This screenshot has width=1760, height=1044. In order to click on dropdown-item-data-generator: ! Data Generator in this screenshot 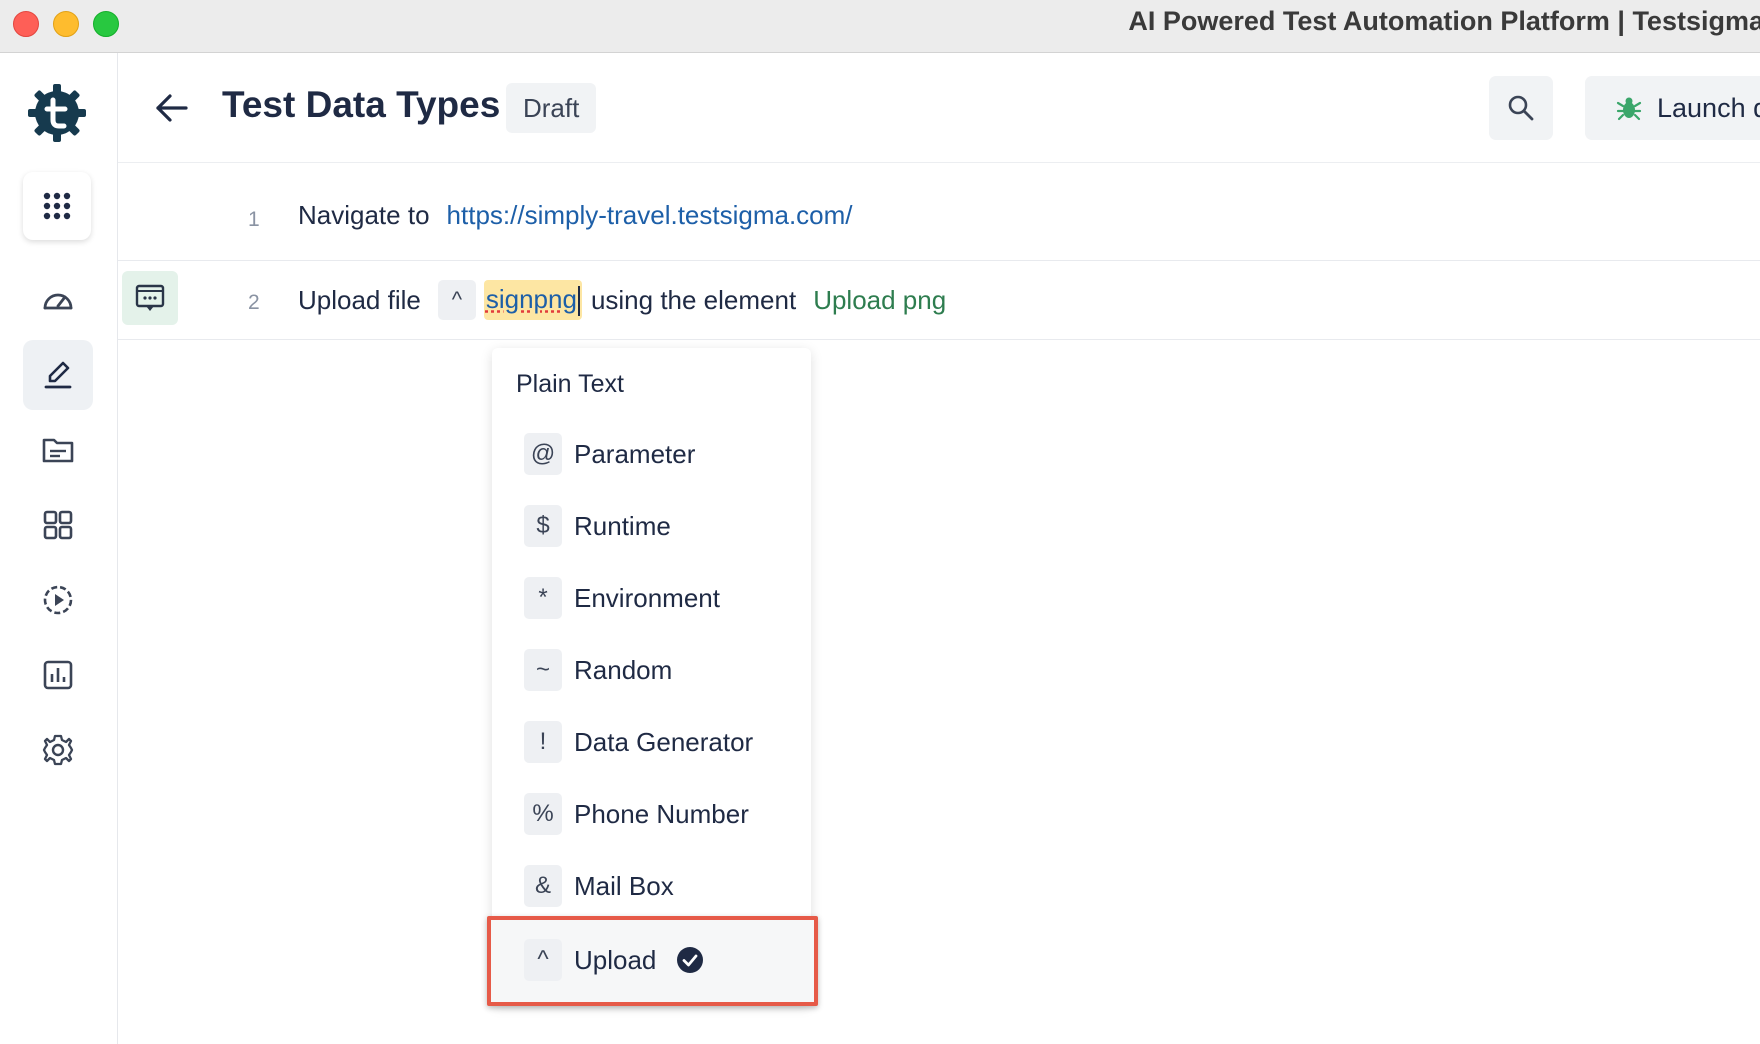, I will do `click(638, 742)`.